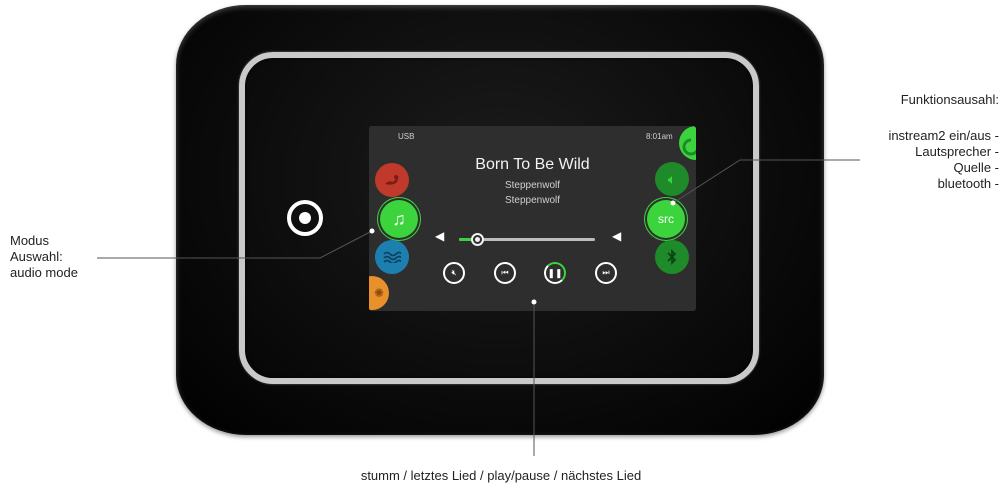 The width and height of the screenshot is (1002, 490). Describe the element at coordinates (943, 135) in the screenshot. I see `annotation-right-item: instream2 ein/aus -` at that location.